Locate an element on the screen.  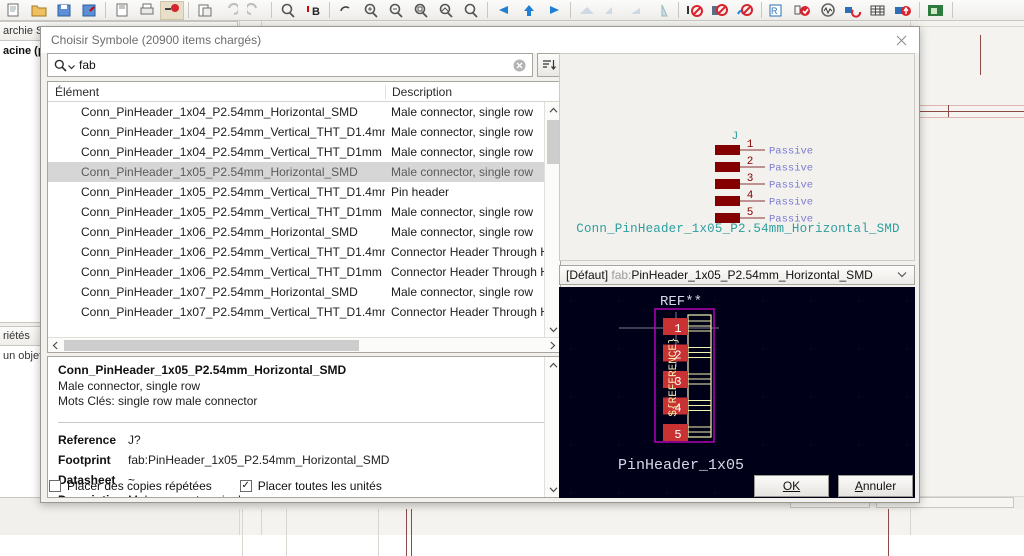
toolbar-zoom-selection-icon is located at coordinates (471, 10).